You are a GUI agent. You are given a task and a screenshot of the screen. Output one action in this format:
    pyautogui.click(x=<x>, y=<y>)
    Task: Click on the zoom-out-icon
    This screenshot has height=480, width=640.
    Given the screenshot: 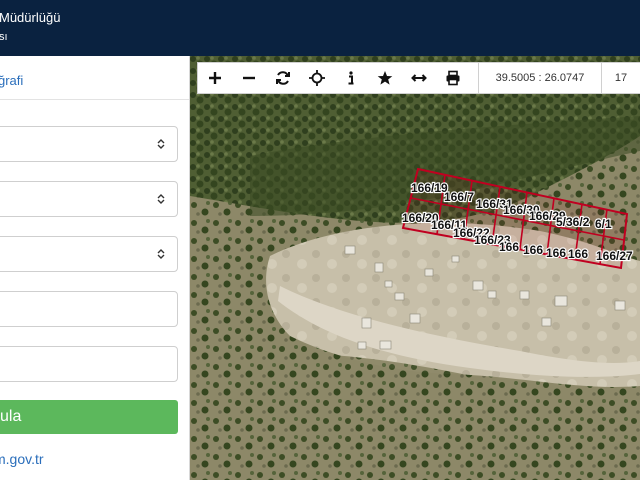 What is the action you would take?
    pyautogui.click(x=249, y=78)
    